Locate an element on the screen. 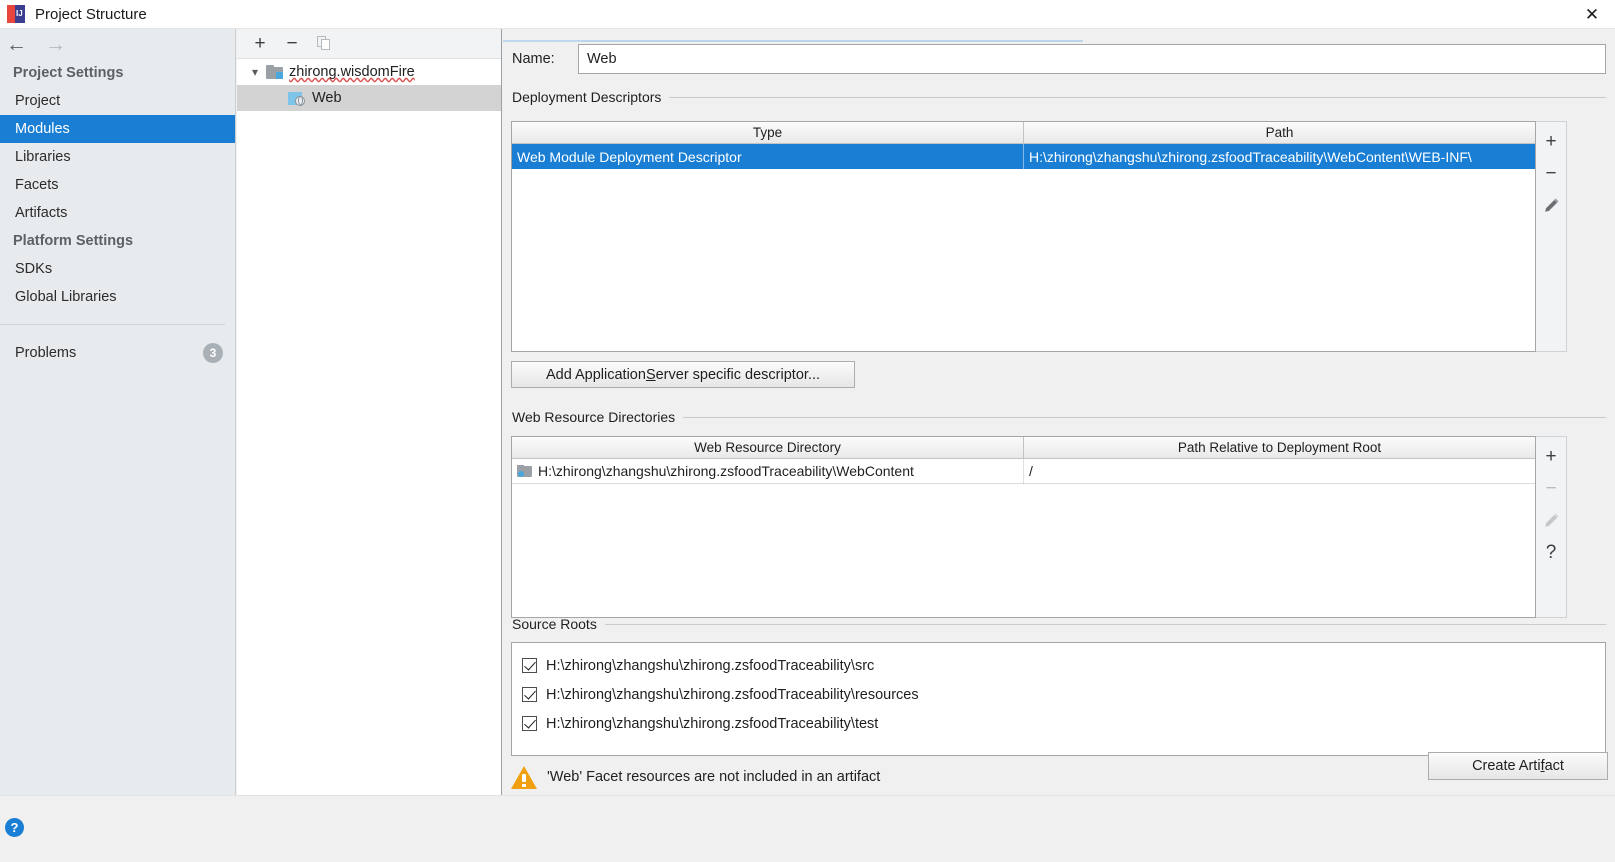 Image resolution: width=1615 pixels, height=862 pixels. column-header-path: Path is located at coordinates (1279, 132).